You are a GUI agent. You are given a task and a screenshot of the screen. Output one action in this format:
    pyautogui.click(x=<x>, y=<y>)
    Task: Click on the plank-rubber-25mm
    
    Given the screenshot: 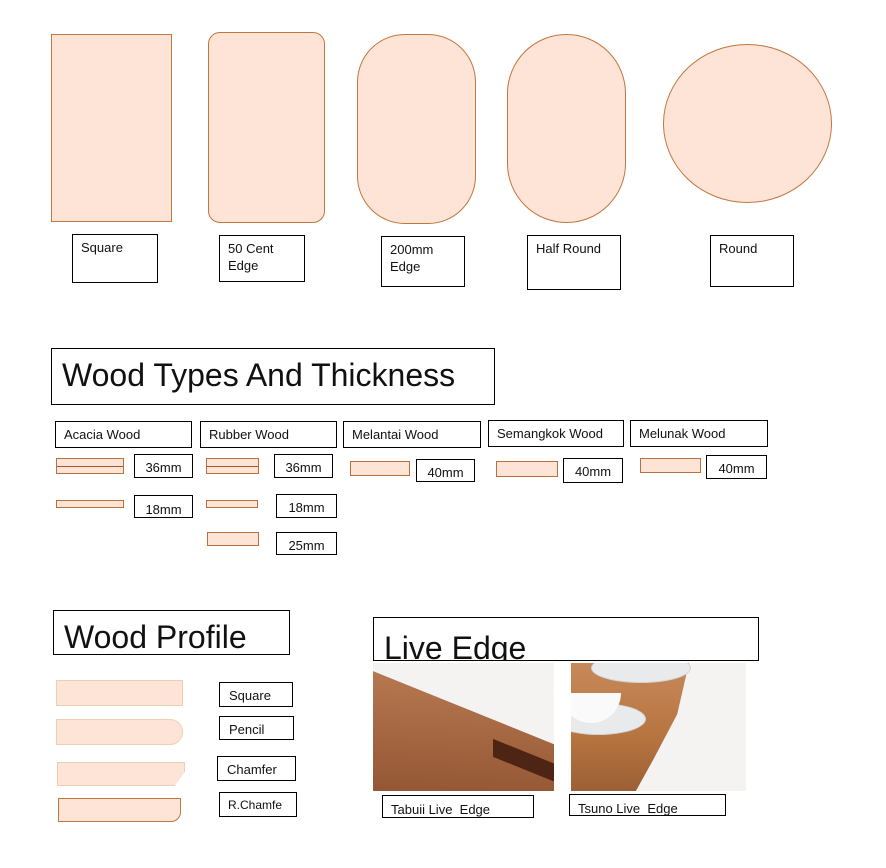 What is the action you would take?
    pyautogui.click(x=233, y=539)
    